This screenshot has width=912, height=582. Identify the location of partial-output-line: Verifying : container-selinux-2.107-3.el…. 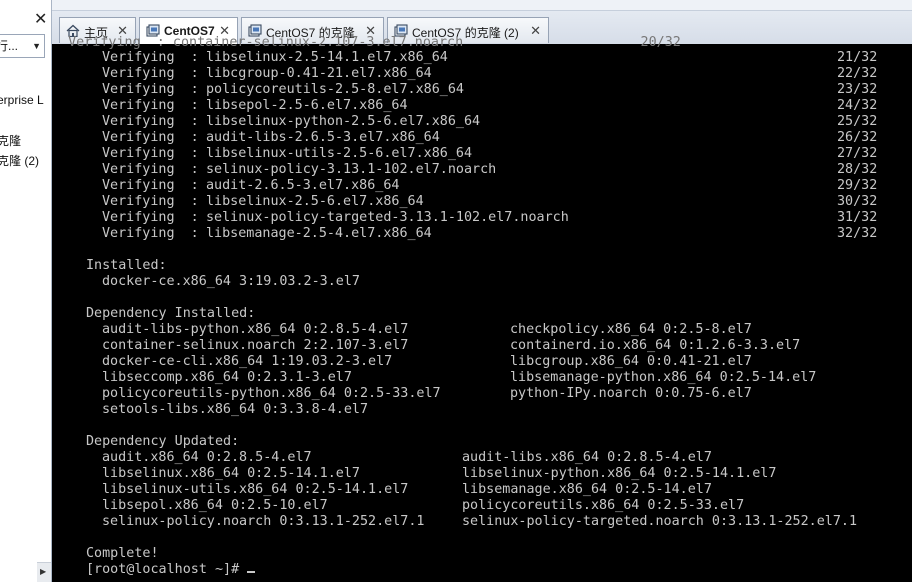
(366, 42).